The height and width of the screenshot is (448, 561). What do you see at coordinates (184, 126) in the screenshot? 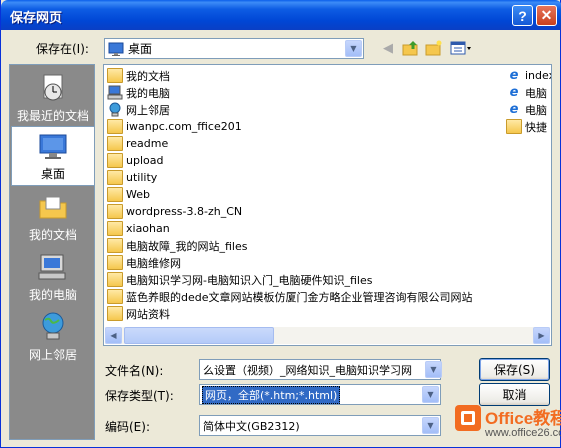
I see `list-item-label: iwanpc.com_ffice201` at bounding box center [184, 126].